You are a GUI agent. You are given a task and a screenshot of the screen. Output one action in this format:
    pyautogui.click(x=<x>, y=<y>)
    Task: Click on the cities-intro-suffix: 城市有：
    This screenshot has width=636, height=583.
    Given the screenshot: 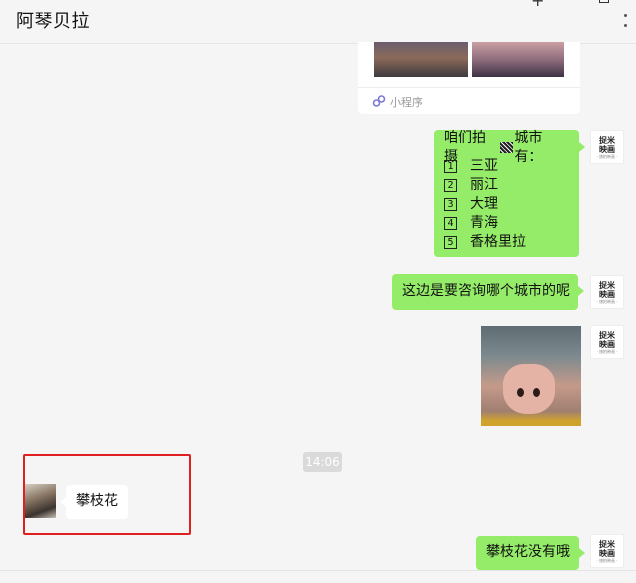 What is the action you would take?
    pyautogui.click(x=528, y=147)
    